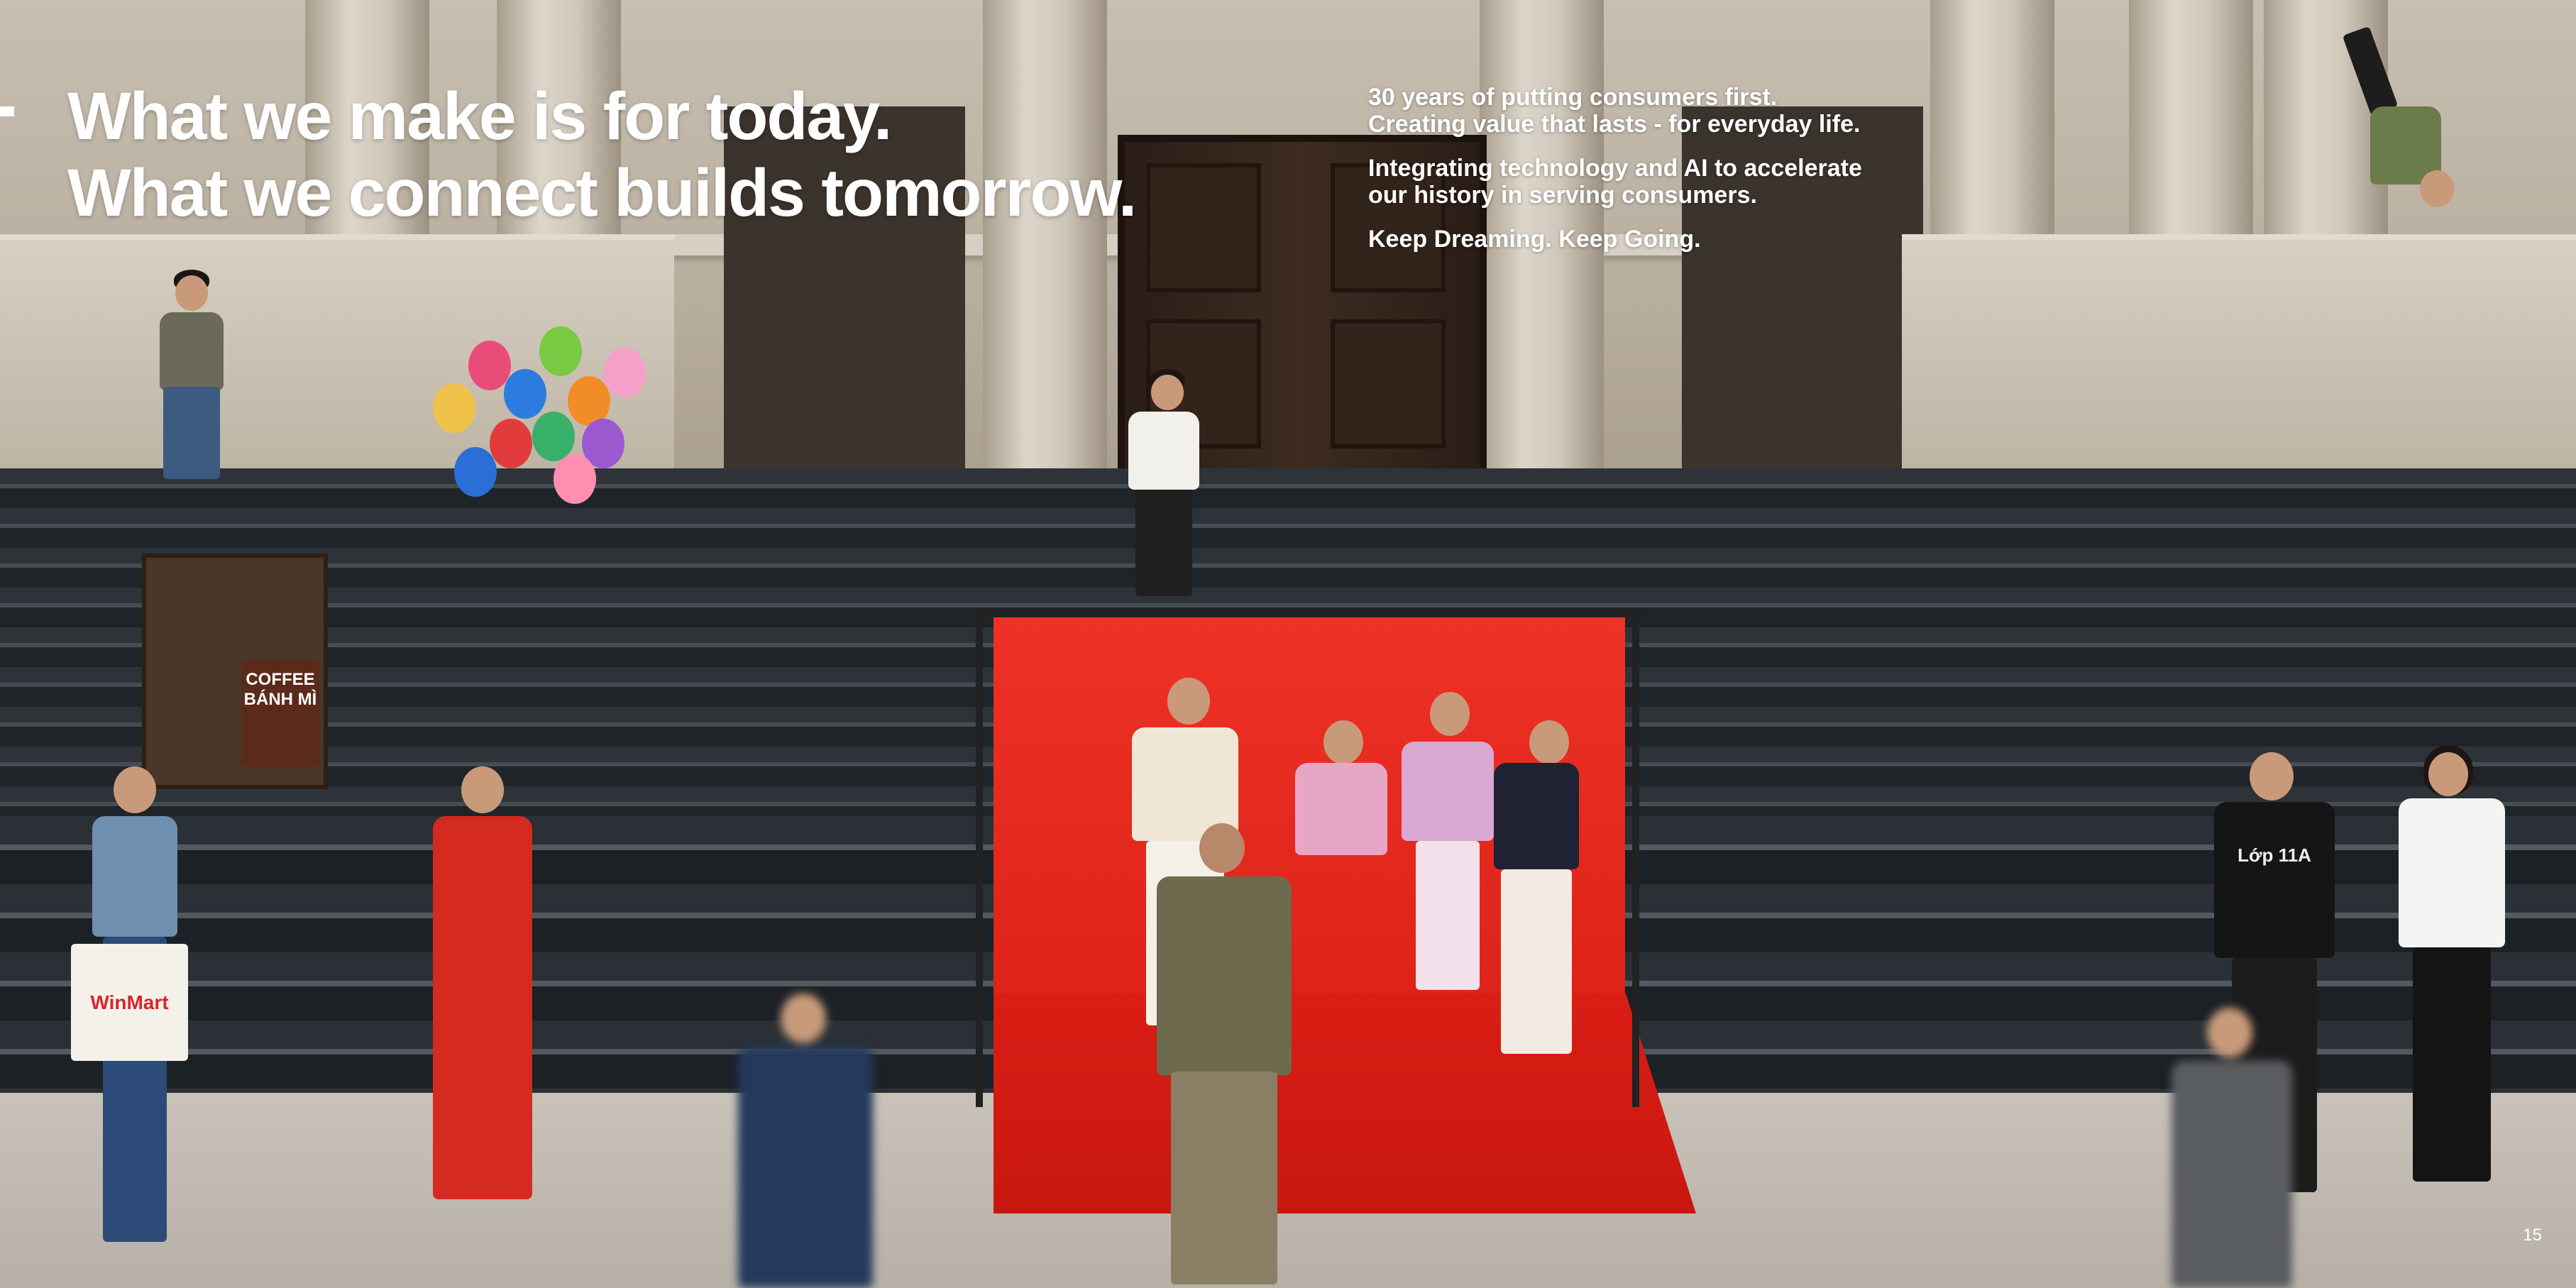 The image size is (2576, 1288). What do you see at coordinates (1573, 97) in the screenshot?
I see `body-paragraph-1-line-1: 30 years of putting consumers first.` at bounding box center [1573, 97].